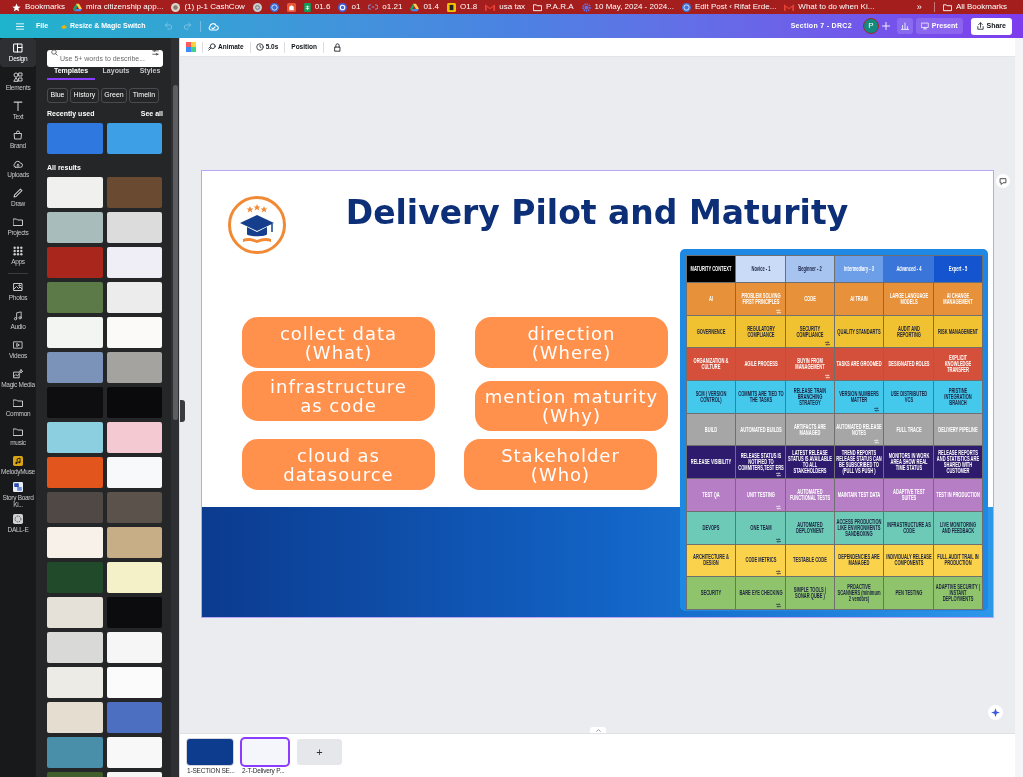  Describe the element at coordinates (586, 7) in the screenshot. I see `gear-icon` at that location.